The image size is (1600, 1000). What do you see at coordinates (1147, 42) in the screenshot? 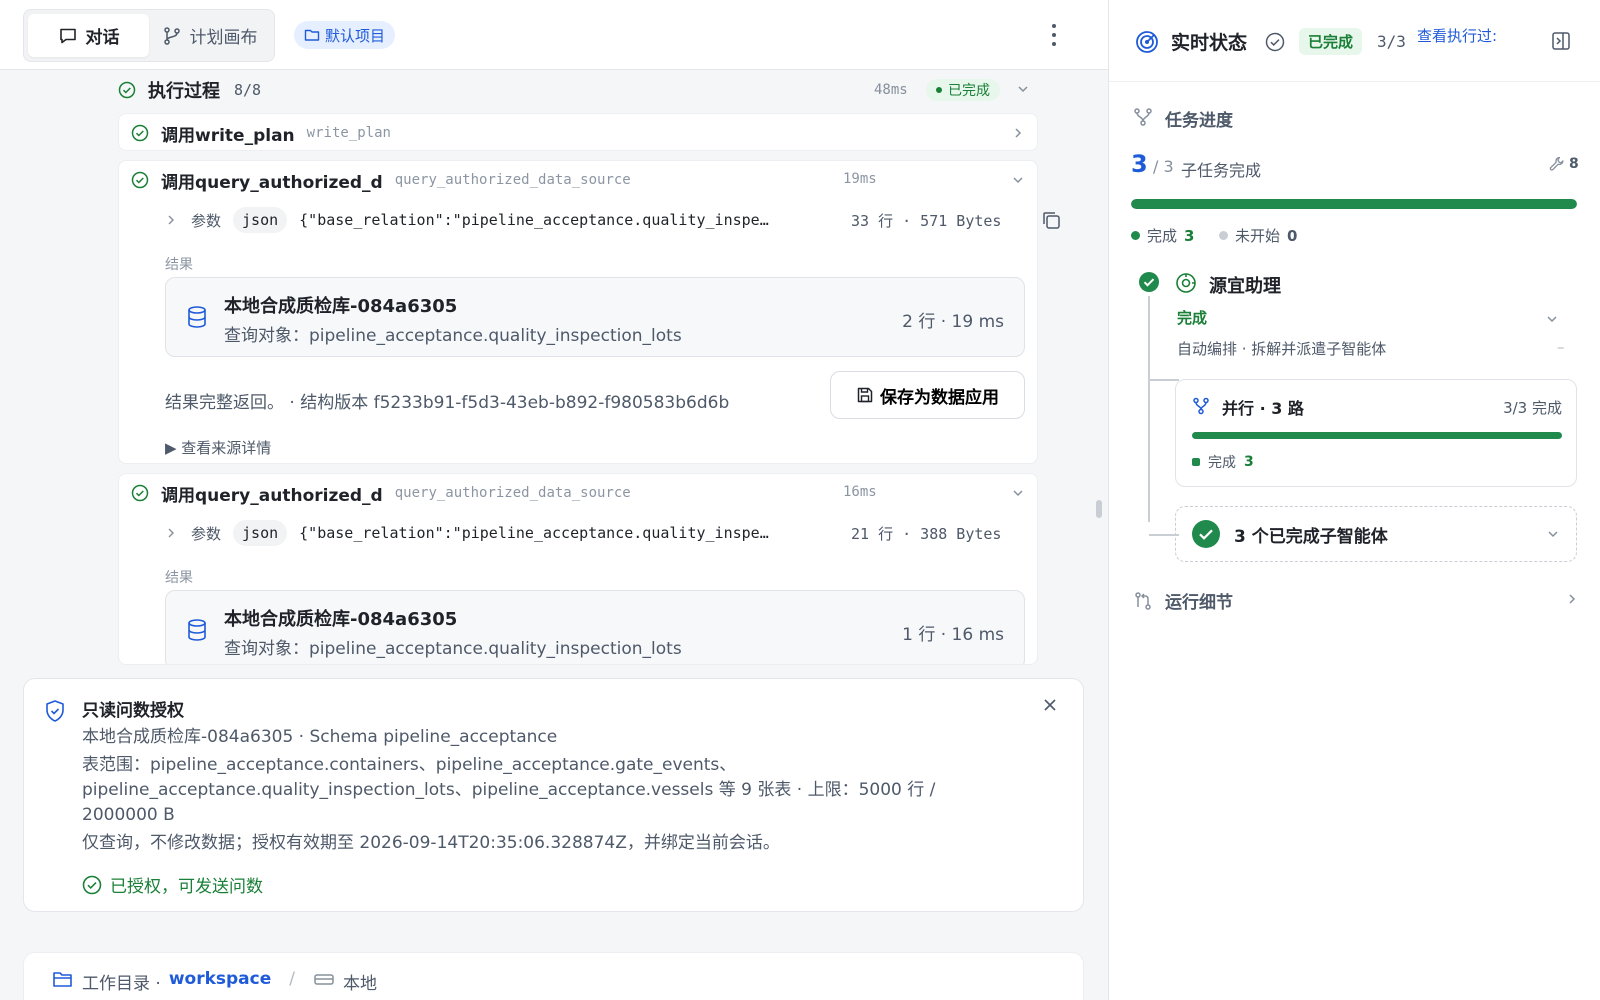
I see `radar-icon` at bounding box center [1147, 42].